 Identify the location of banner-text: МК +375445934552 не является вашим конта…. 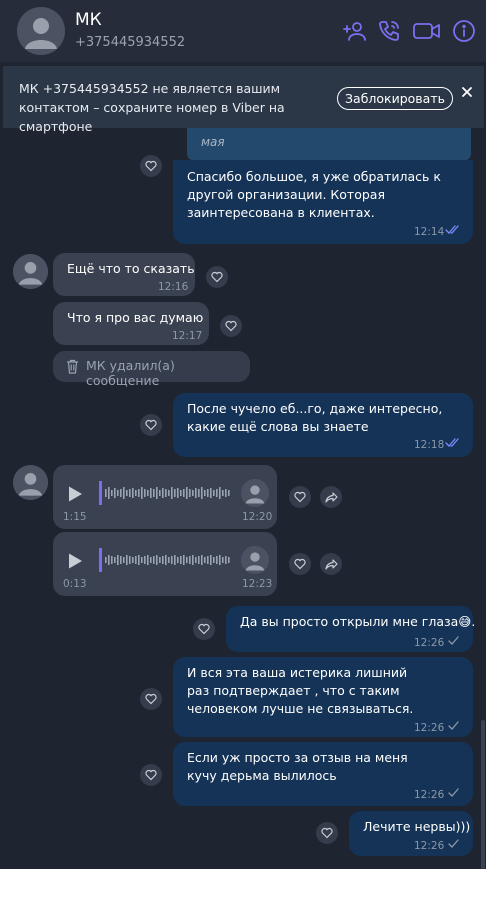
(152, 107).